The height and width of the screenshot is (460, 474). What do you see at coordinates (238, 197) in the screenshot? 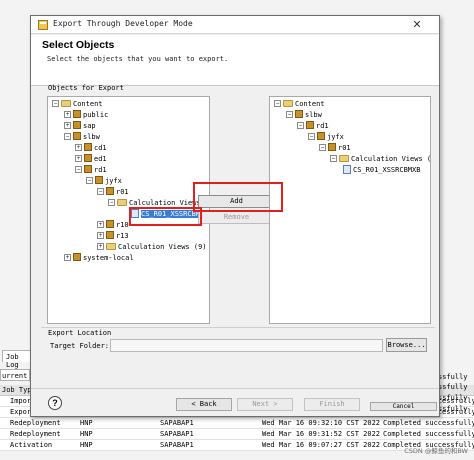
I see `annotation-box-add` at bounding box center [238, 197].